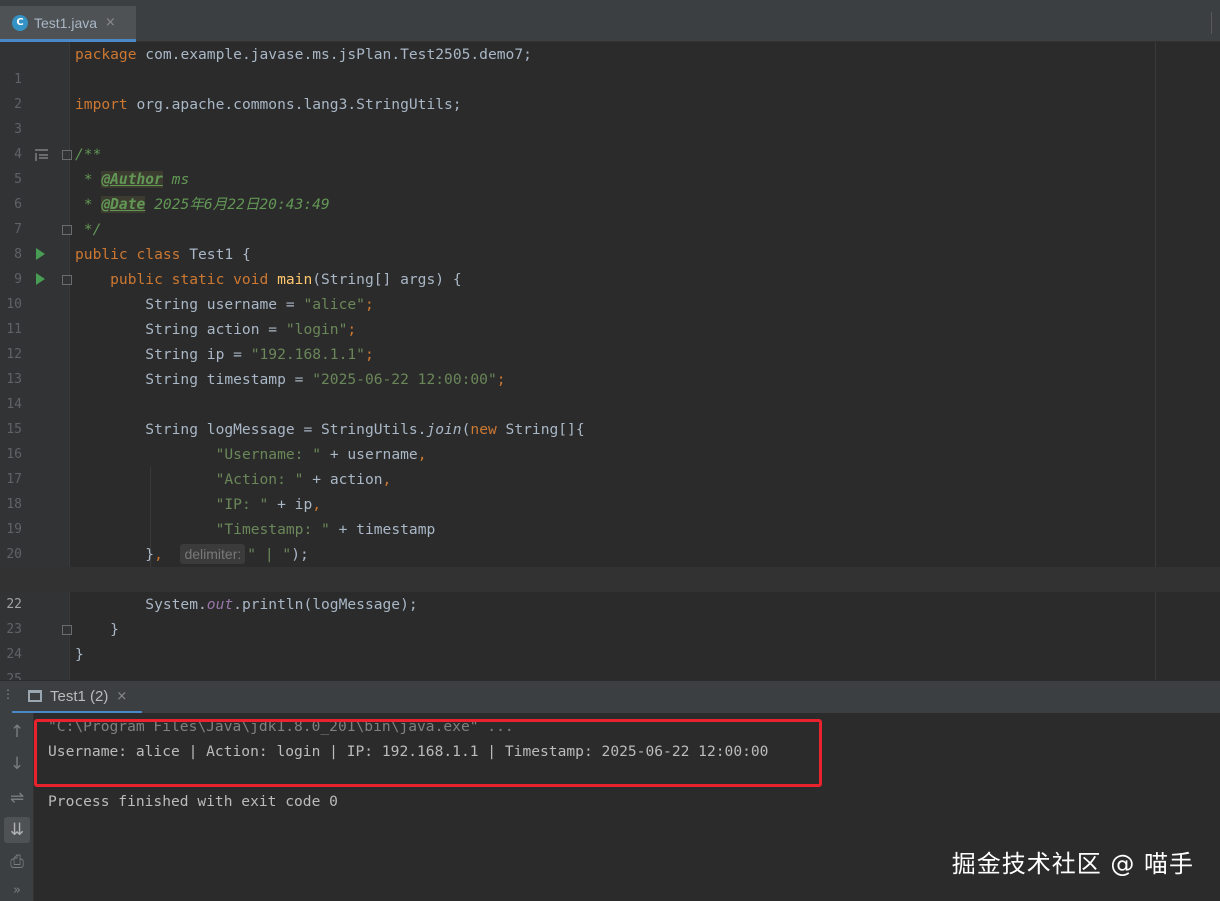  I want to click on code-token: + username, so click(369, 454).